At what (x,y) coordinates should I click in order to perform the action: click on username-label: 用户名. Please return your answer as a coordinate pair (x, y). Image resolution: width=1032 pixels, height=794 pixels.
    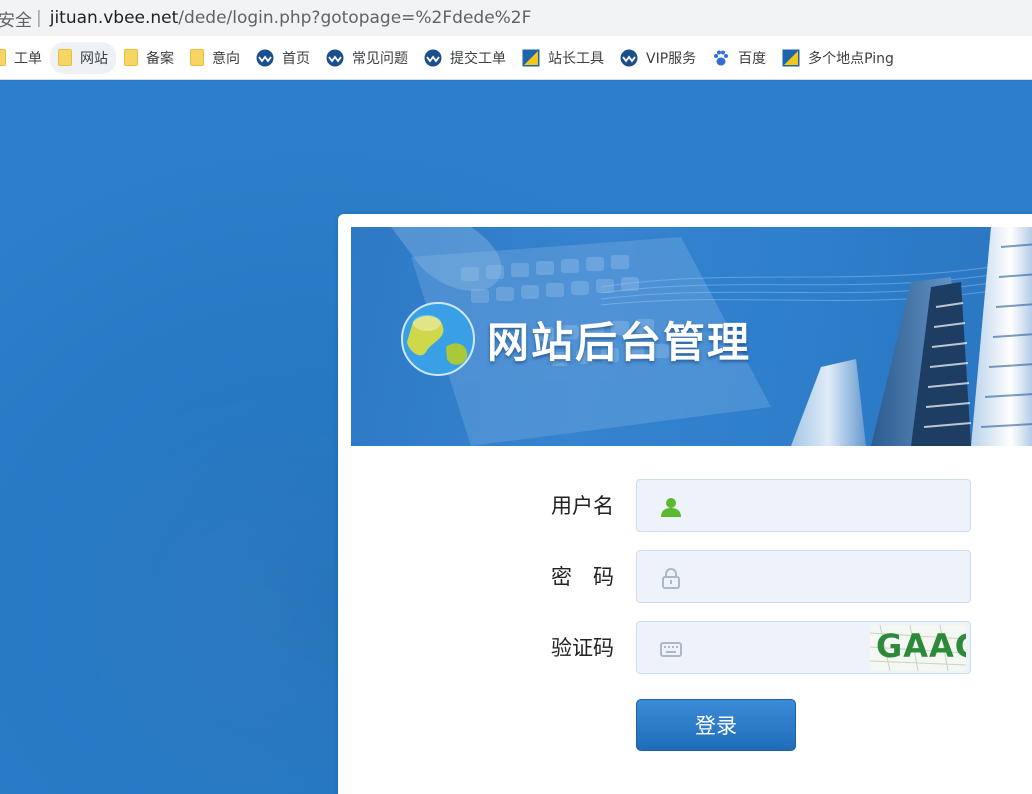
    Looking at the image, I should click on (582, 506).